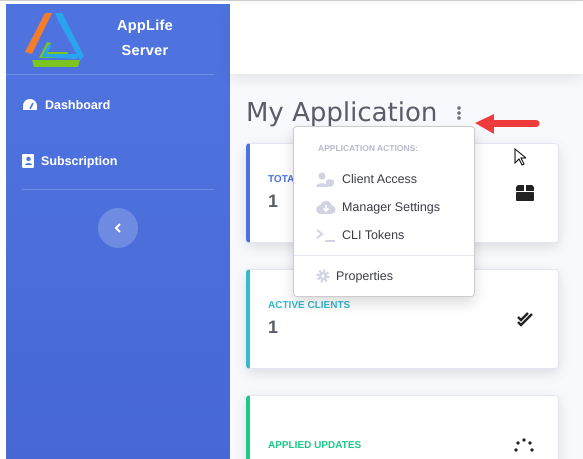 The width and height of the screenshot is (583, 459). I want to click on contact-card-icon, so click(28, 161).